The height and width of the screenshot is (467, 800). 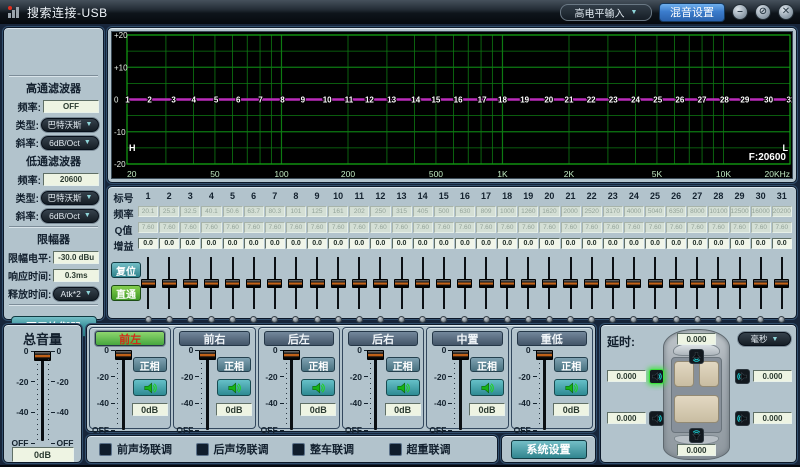 I want to click on band-freq-field: 809, so click(x=486, y=211).